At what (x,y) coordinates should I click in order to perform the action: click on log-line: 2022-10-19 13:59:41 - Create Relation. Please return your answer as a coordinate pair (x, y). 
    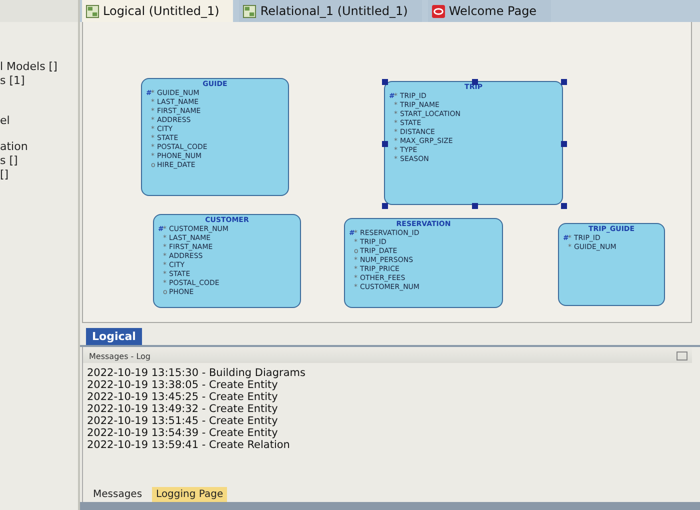
    Looking at the image, I should click on (189, 445).